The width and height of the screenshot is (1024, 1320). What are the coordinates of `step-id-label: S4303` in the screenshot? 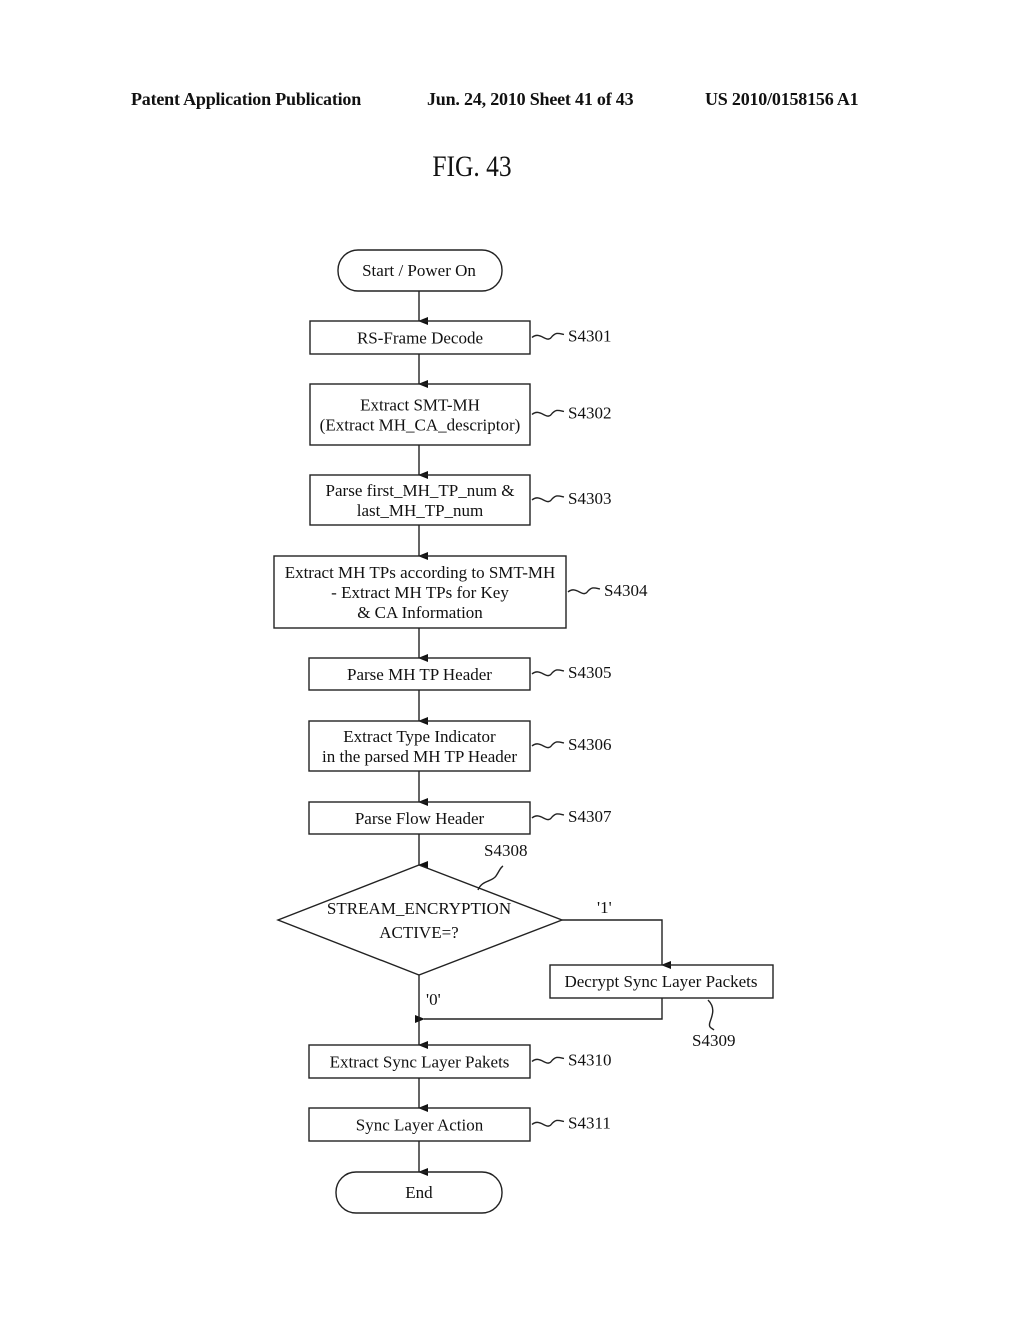 It's located at (589, 498).